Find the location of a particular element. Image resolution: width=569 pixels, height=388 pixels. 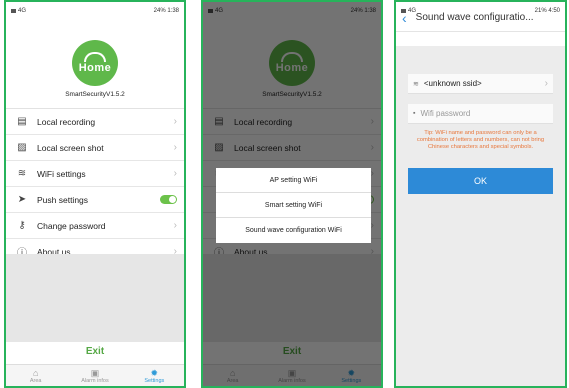

ssid-value: <unknown ssid> is located at coordinates (452, 83).